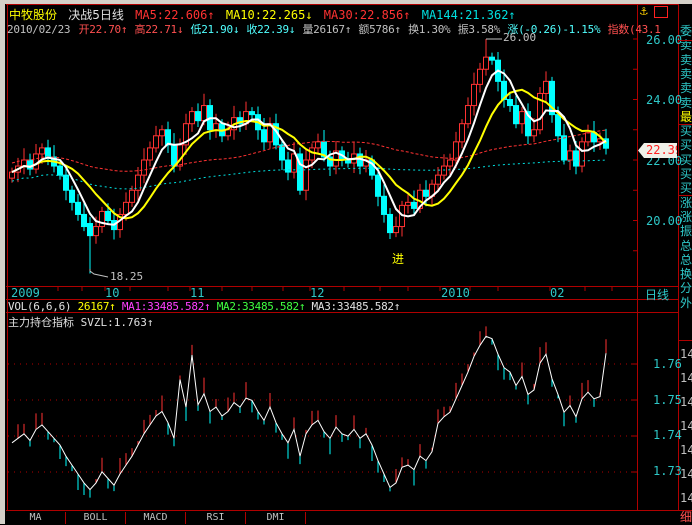 Image resolution: width=692 pixels, height=525 pixels. Describe the element at coordinates (41, 322) in the screenshot. I see `indicator-name: 主力持仓指标` at that location.